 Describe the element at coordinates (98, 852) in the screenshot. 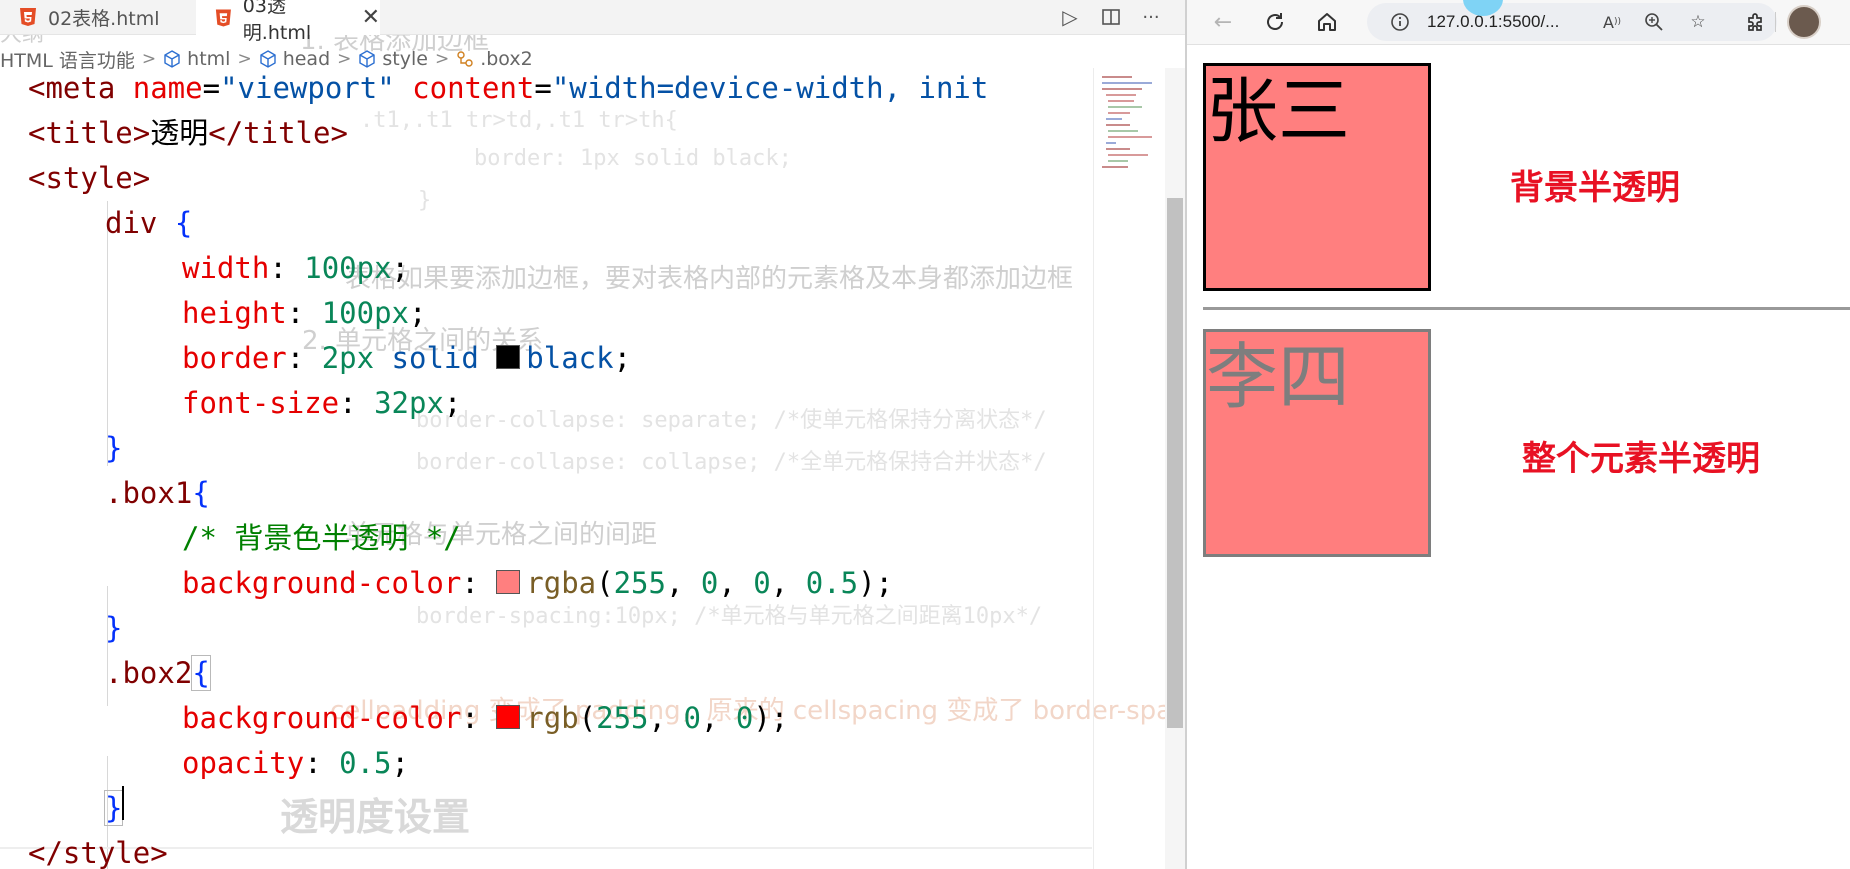

I see `code-line-18: </style>` at that location.